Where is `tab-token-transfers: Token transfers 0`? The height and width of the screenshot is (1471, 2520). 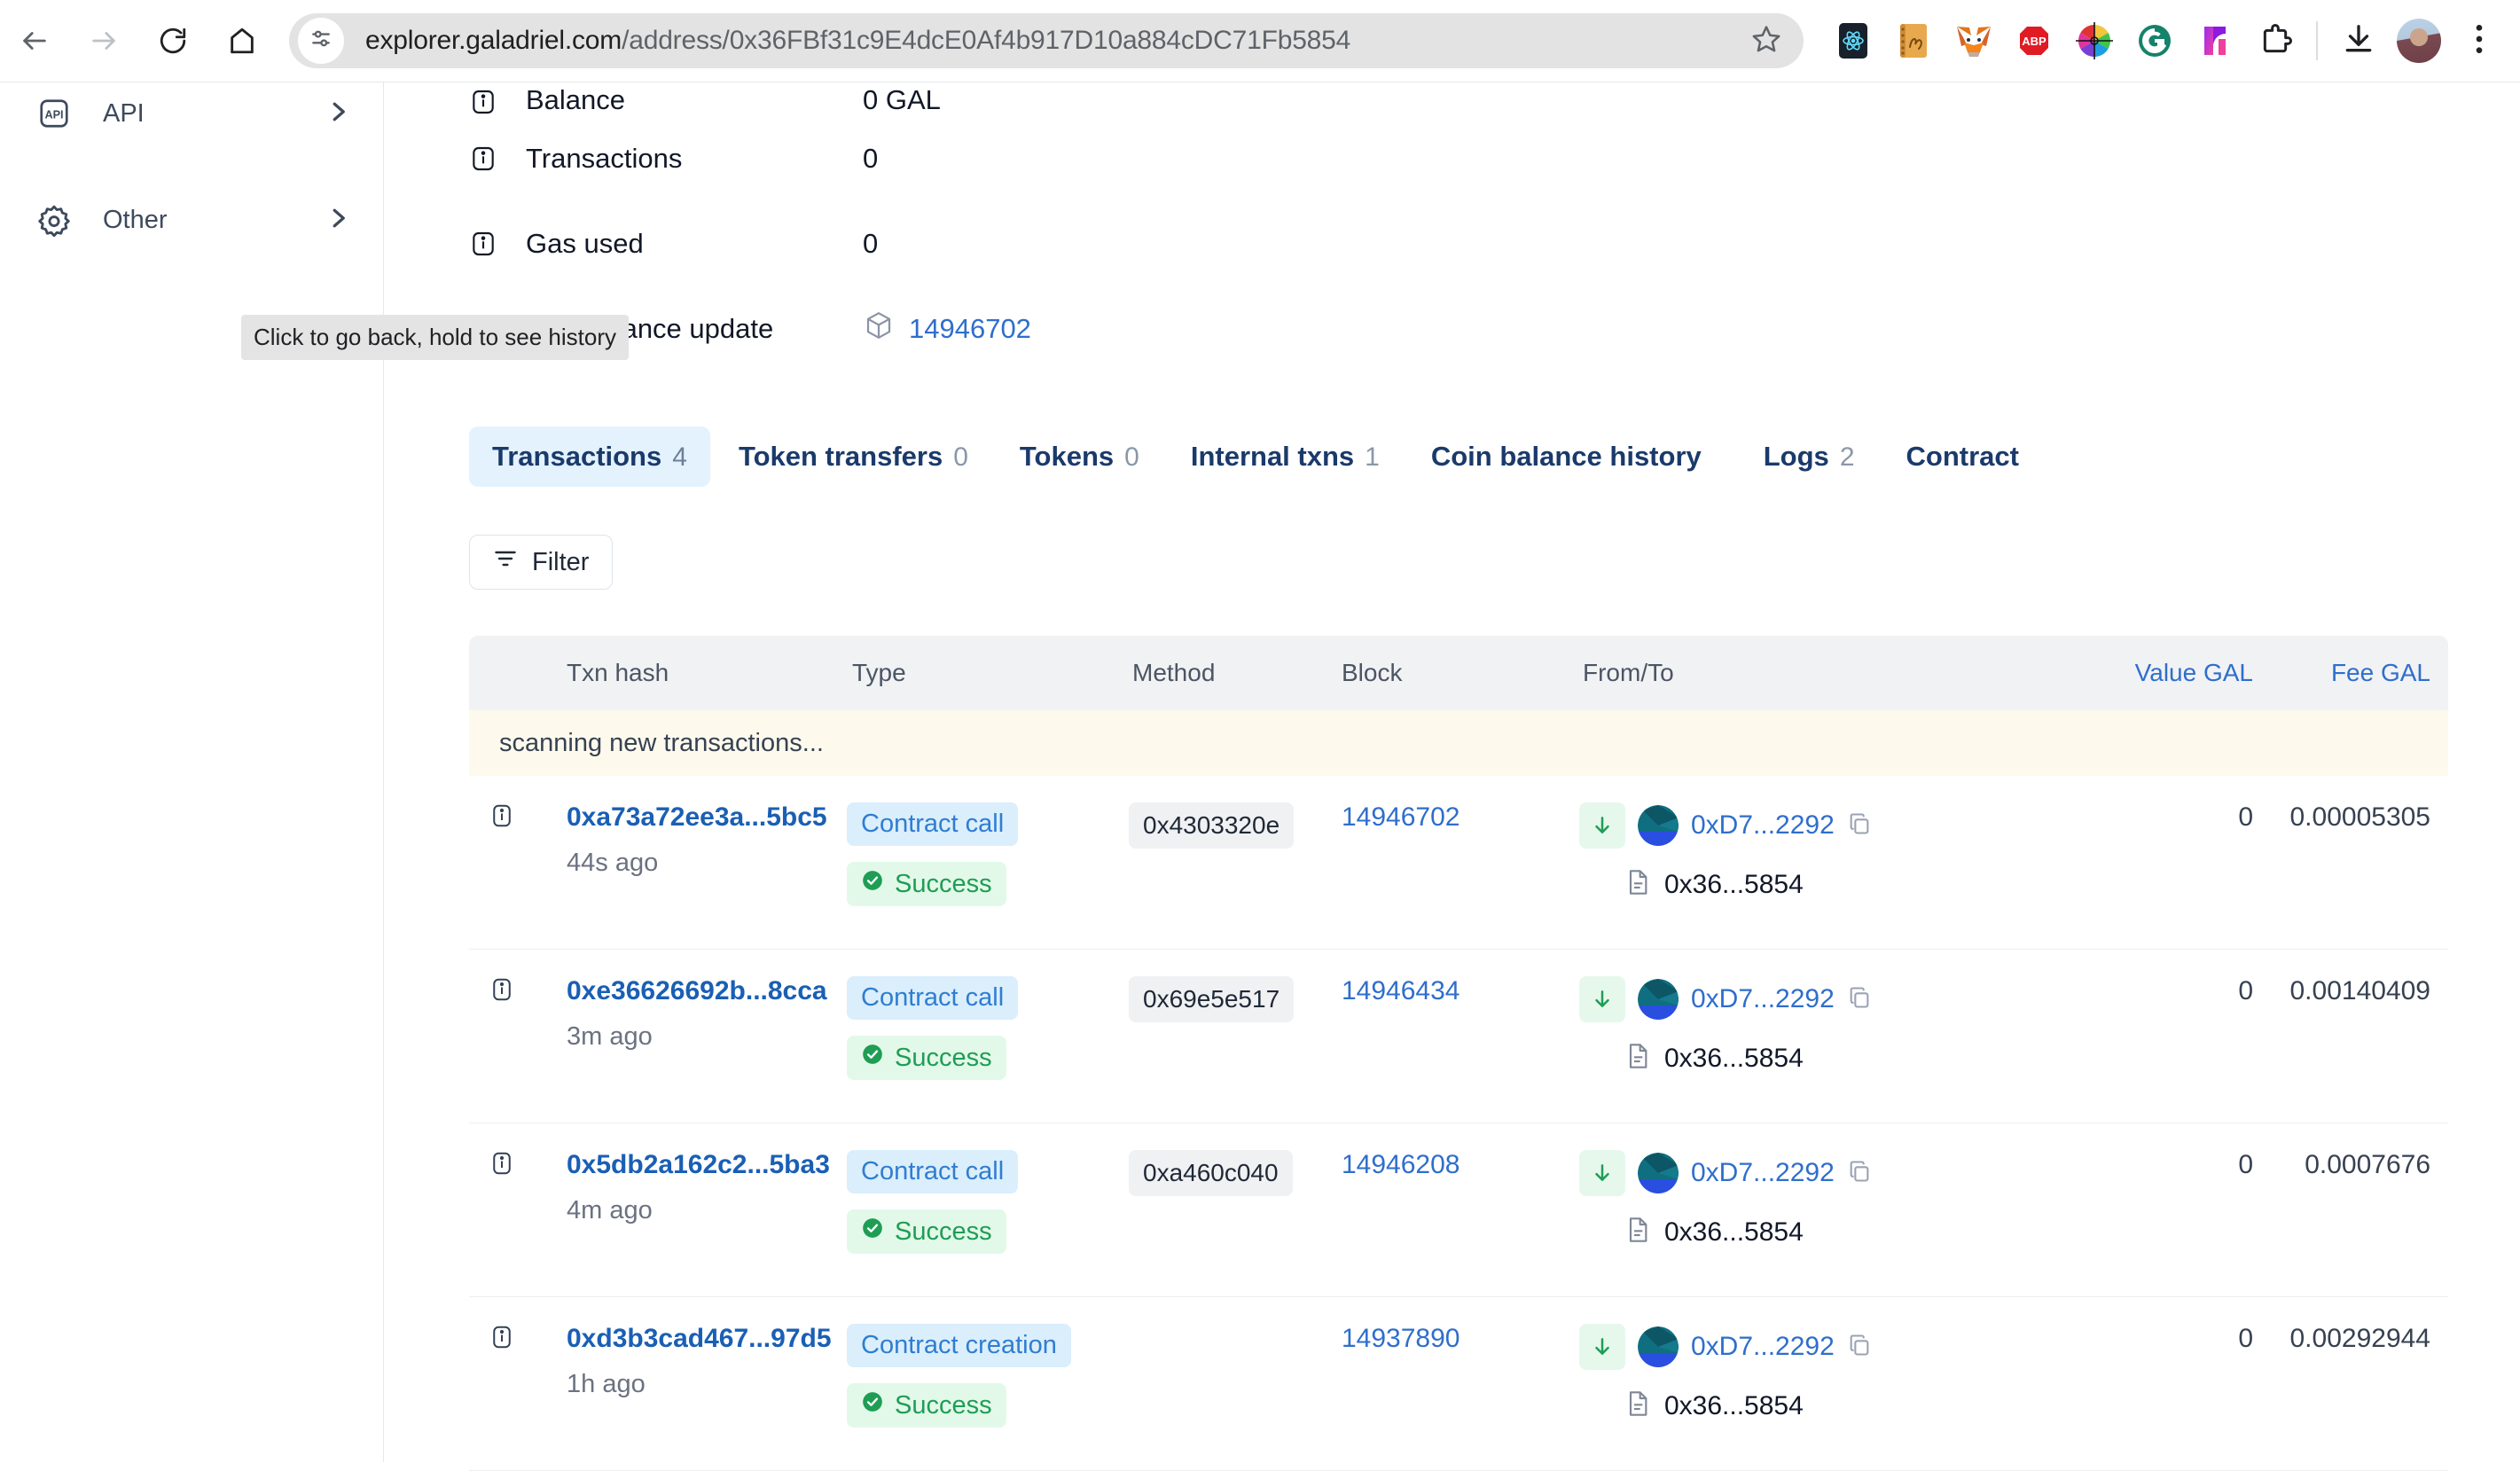
tab-token-transfers: Token transfers 0 is located at coordinates (853, 456).